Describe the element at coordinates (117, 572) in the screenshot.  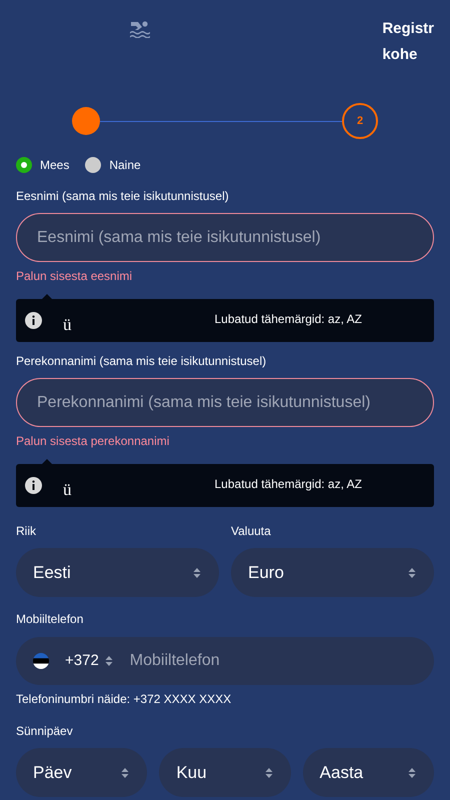
I see `select-field: Eesti` at that location.